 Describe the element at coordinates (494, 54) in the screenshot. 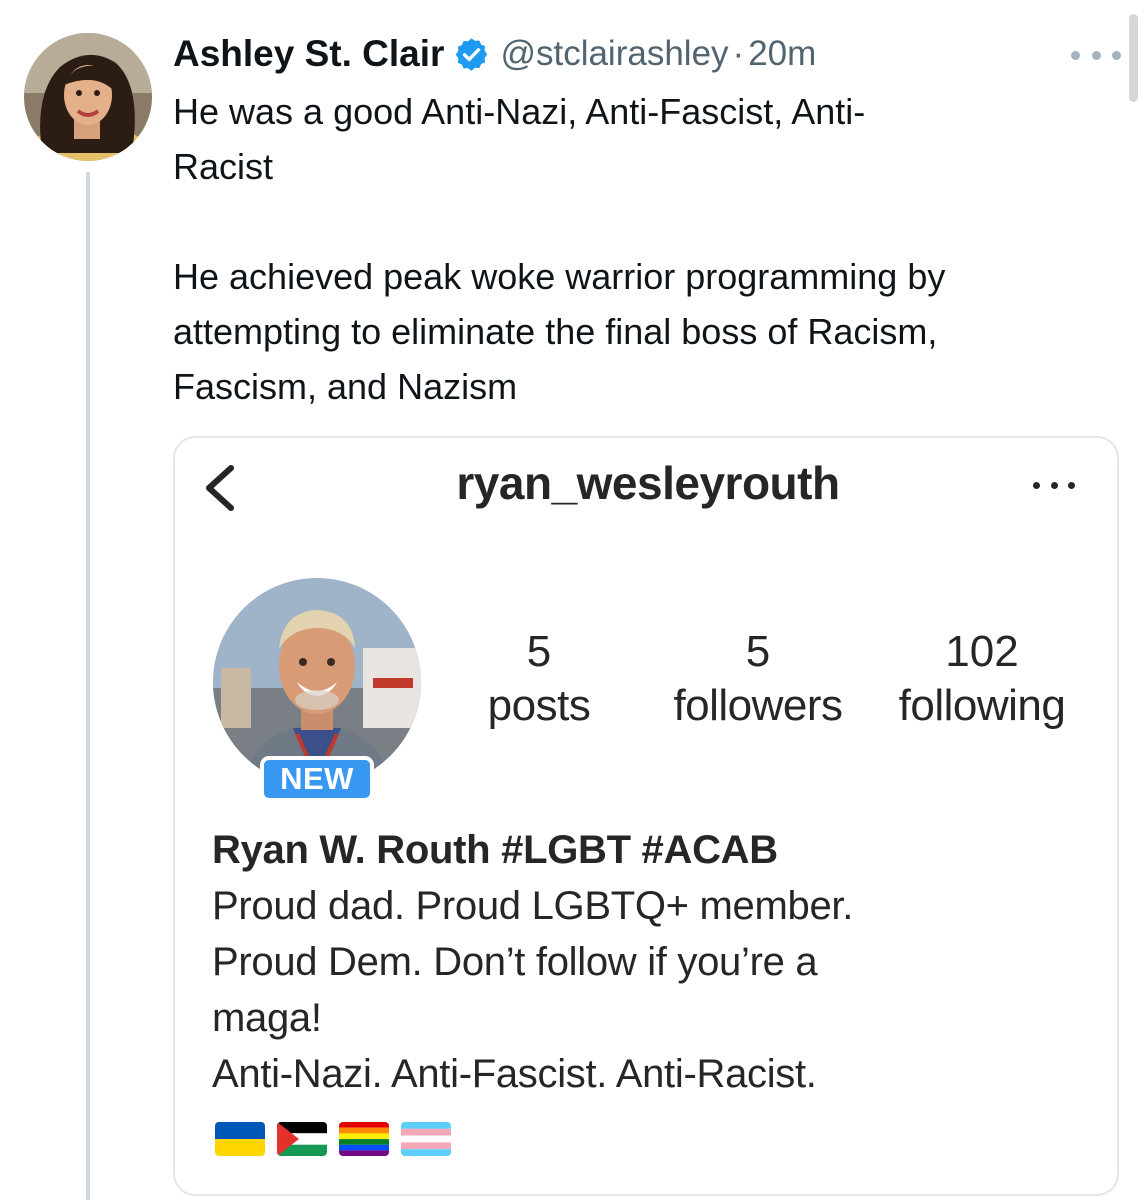

I see `tweet-header: Ashley St. Clair @stclairashley · 20m` at that location.